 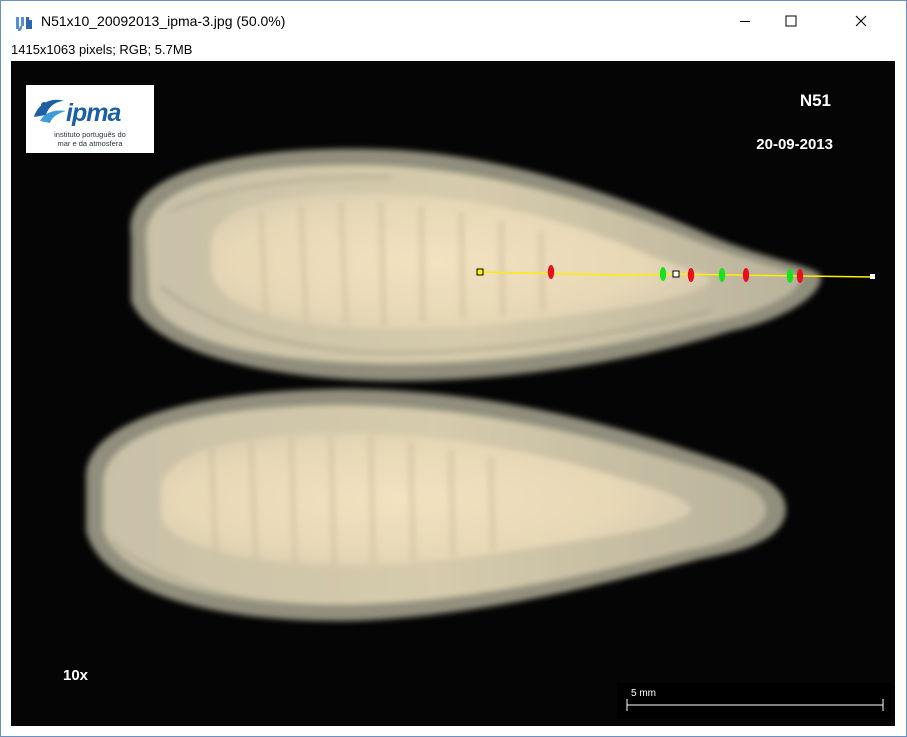 I want to click on image-info: 1415x1063 pixels; RGB; 5.7MB, so click(x=102, y=49).